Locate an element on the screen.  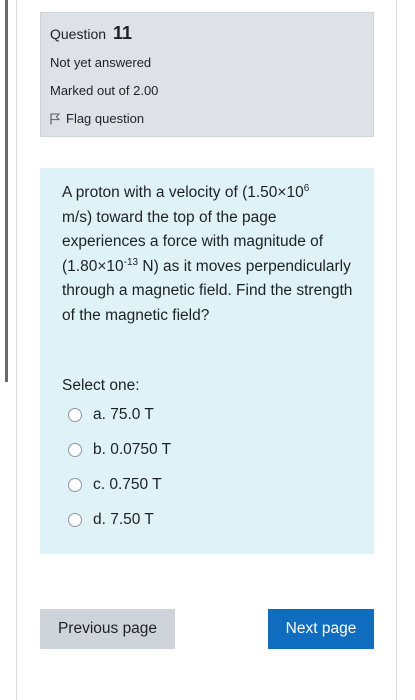
answer-option-a: a. 75.0 T is located at coordinates (111, 415).